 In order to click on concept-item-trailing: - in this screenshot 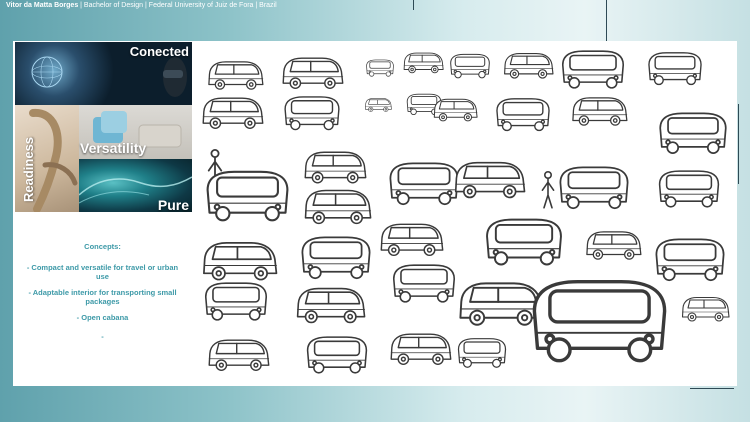, I will do `click(102, 336)`.